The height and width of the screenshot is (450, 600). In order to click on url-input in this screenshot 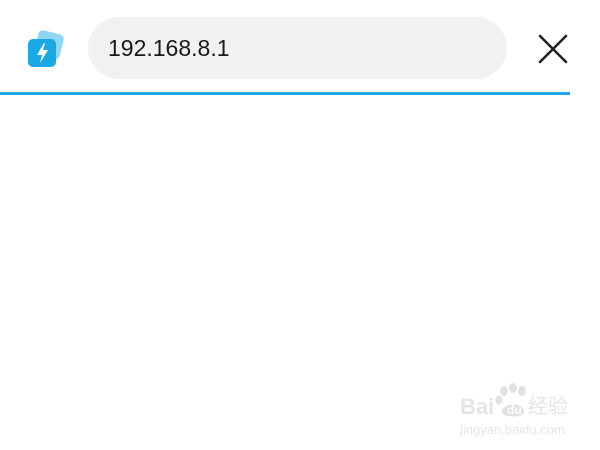, I will do `click(307, 48)`.